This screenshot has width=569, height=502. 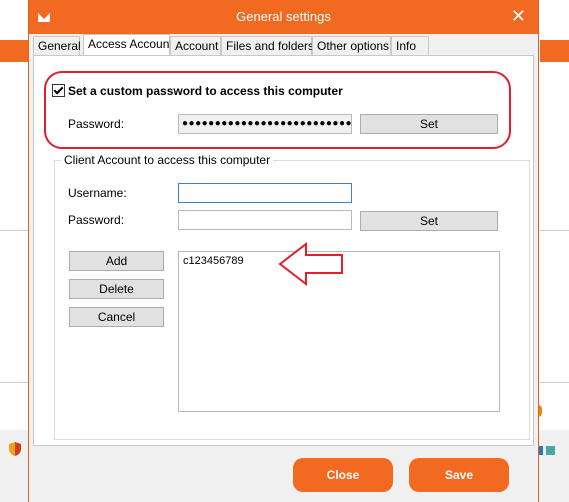 What do you see at coordinates (96, 124) in the screenshot?
I see `password-label: Password:` at bounding box center [96, 124].